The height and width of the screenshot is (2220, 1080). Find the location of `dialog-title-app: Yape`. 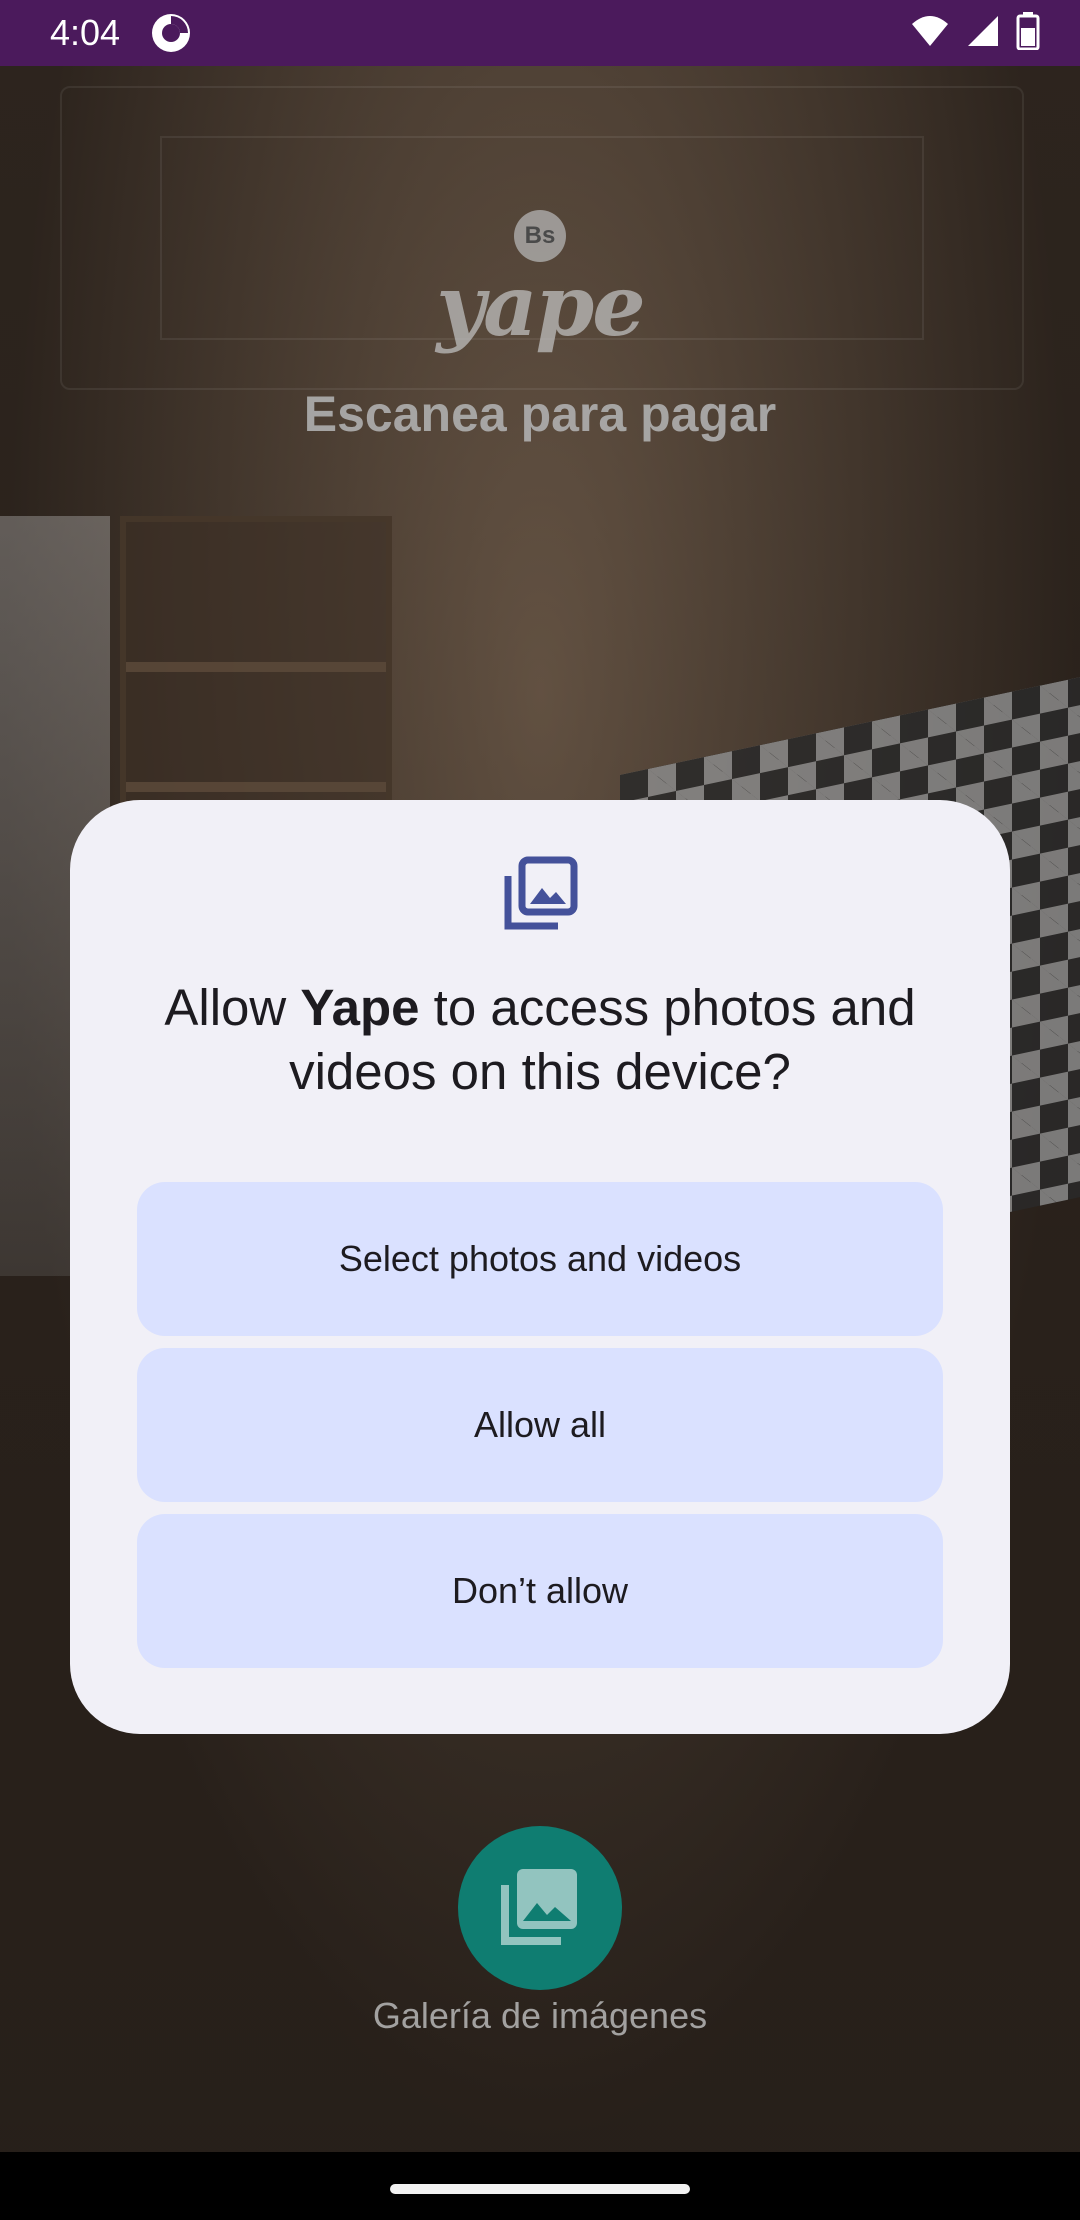

dialog-title-app: Yape is located at coordinates (360, 1007).